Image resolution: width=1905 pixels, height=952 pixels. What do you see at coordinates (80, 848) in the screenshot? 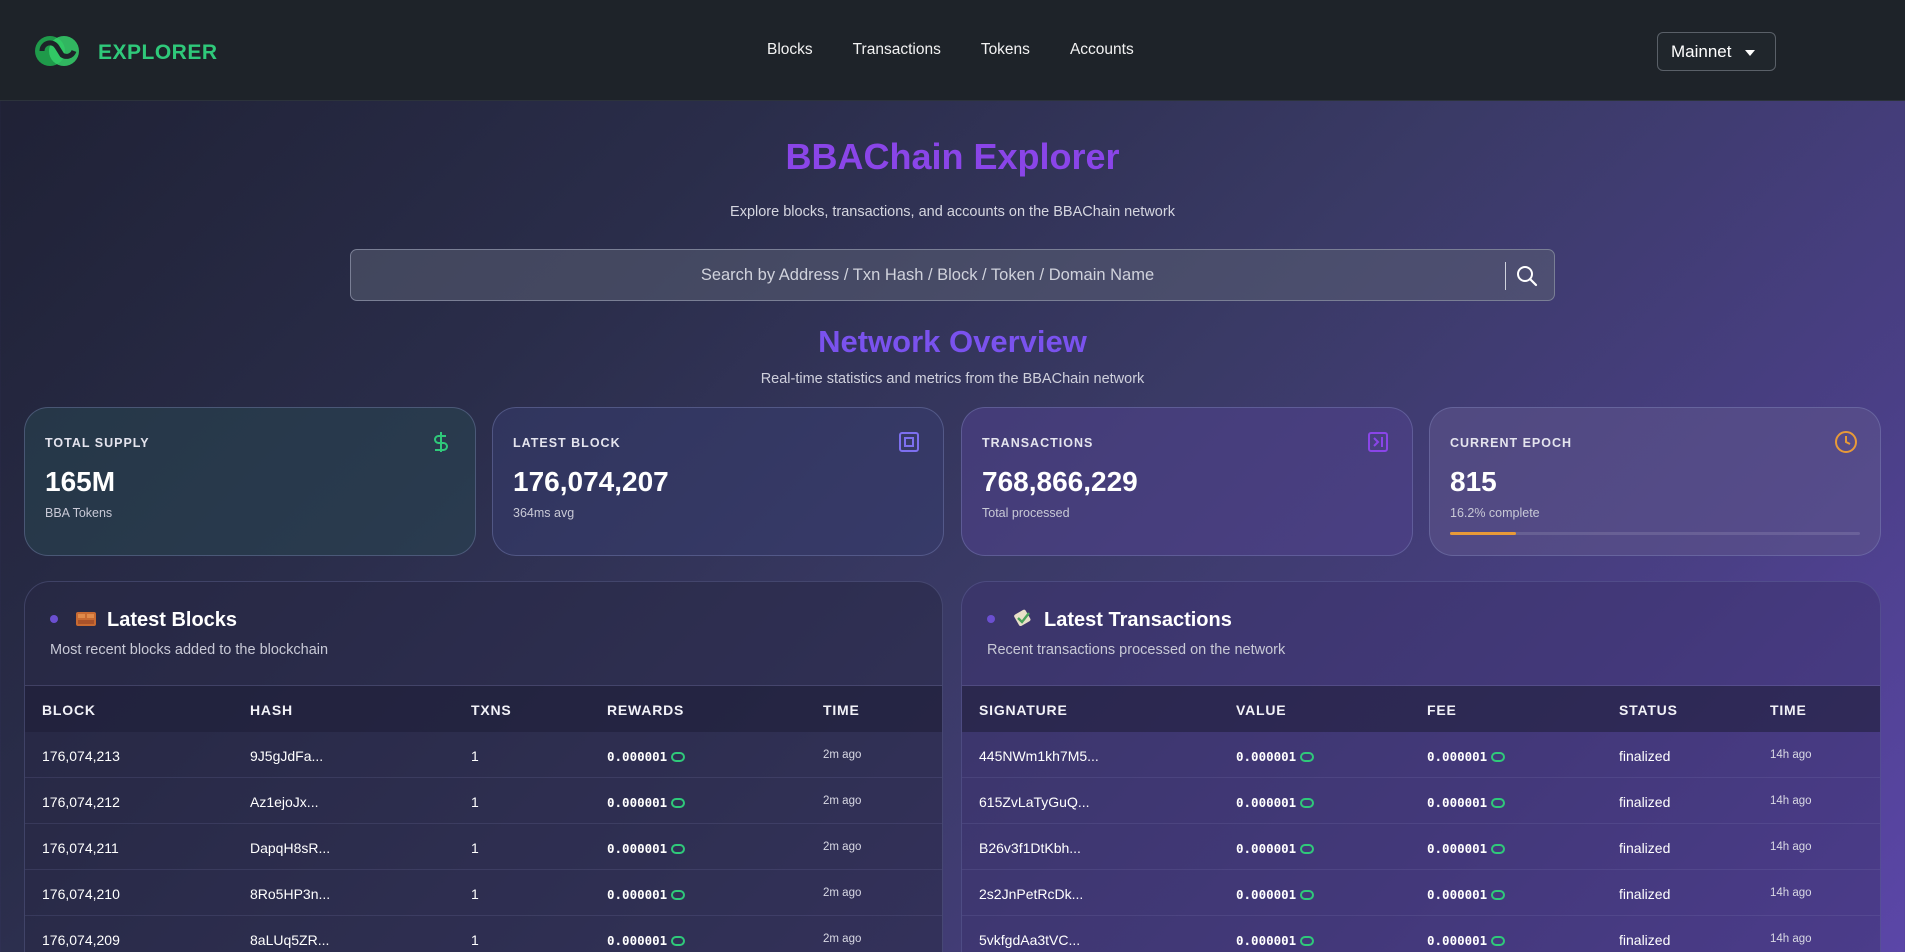
I see `block-number: 176,074,211` at bounding box center [80, 848].